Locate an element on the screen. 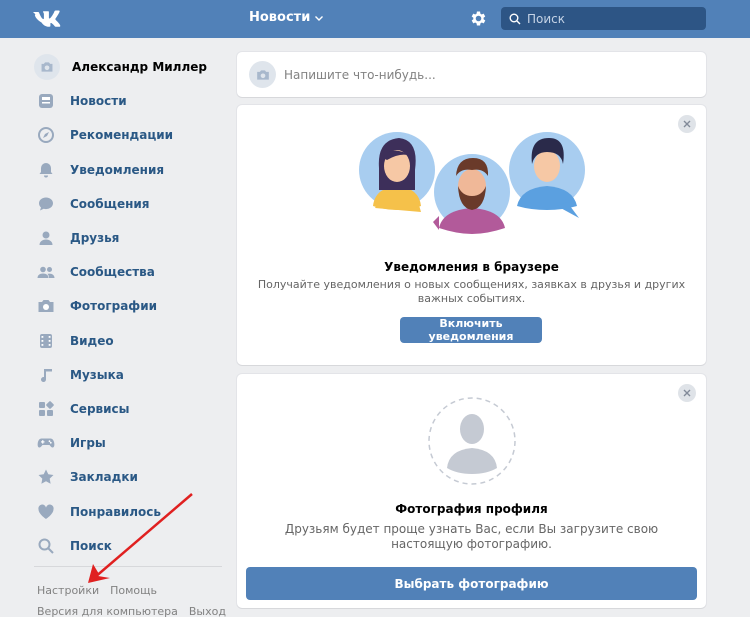  person-icon is located at coordinates (46, 238).